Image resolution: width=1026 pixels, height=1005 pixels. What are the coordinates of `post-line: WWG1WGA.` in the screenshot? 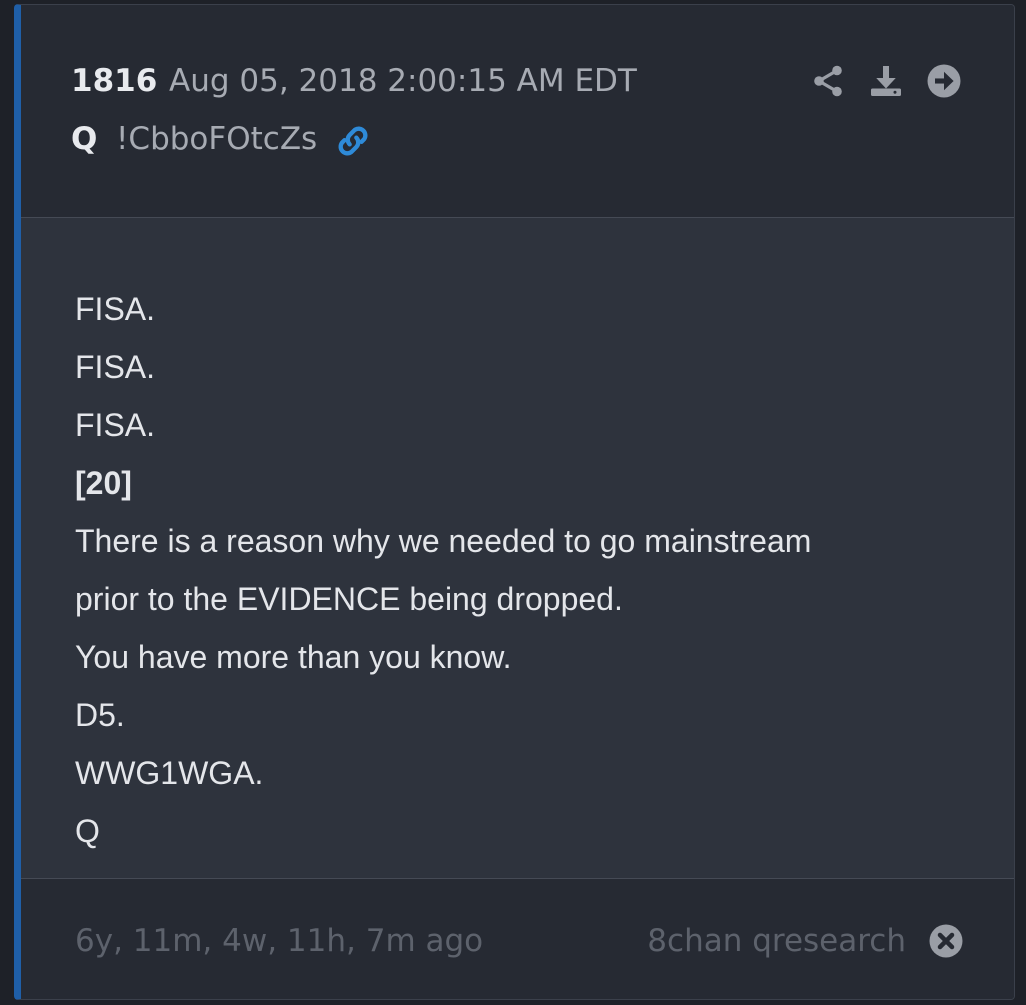 It's located at (169, 773).